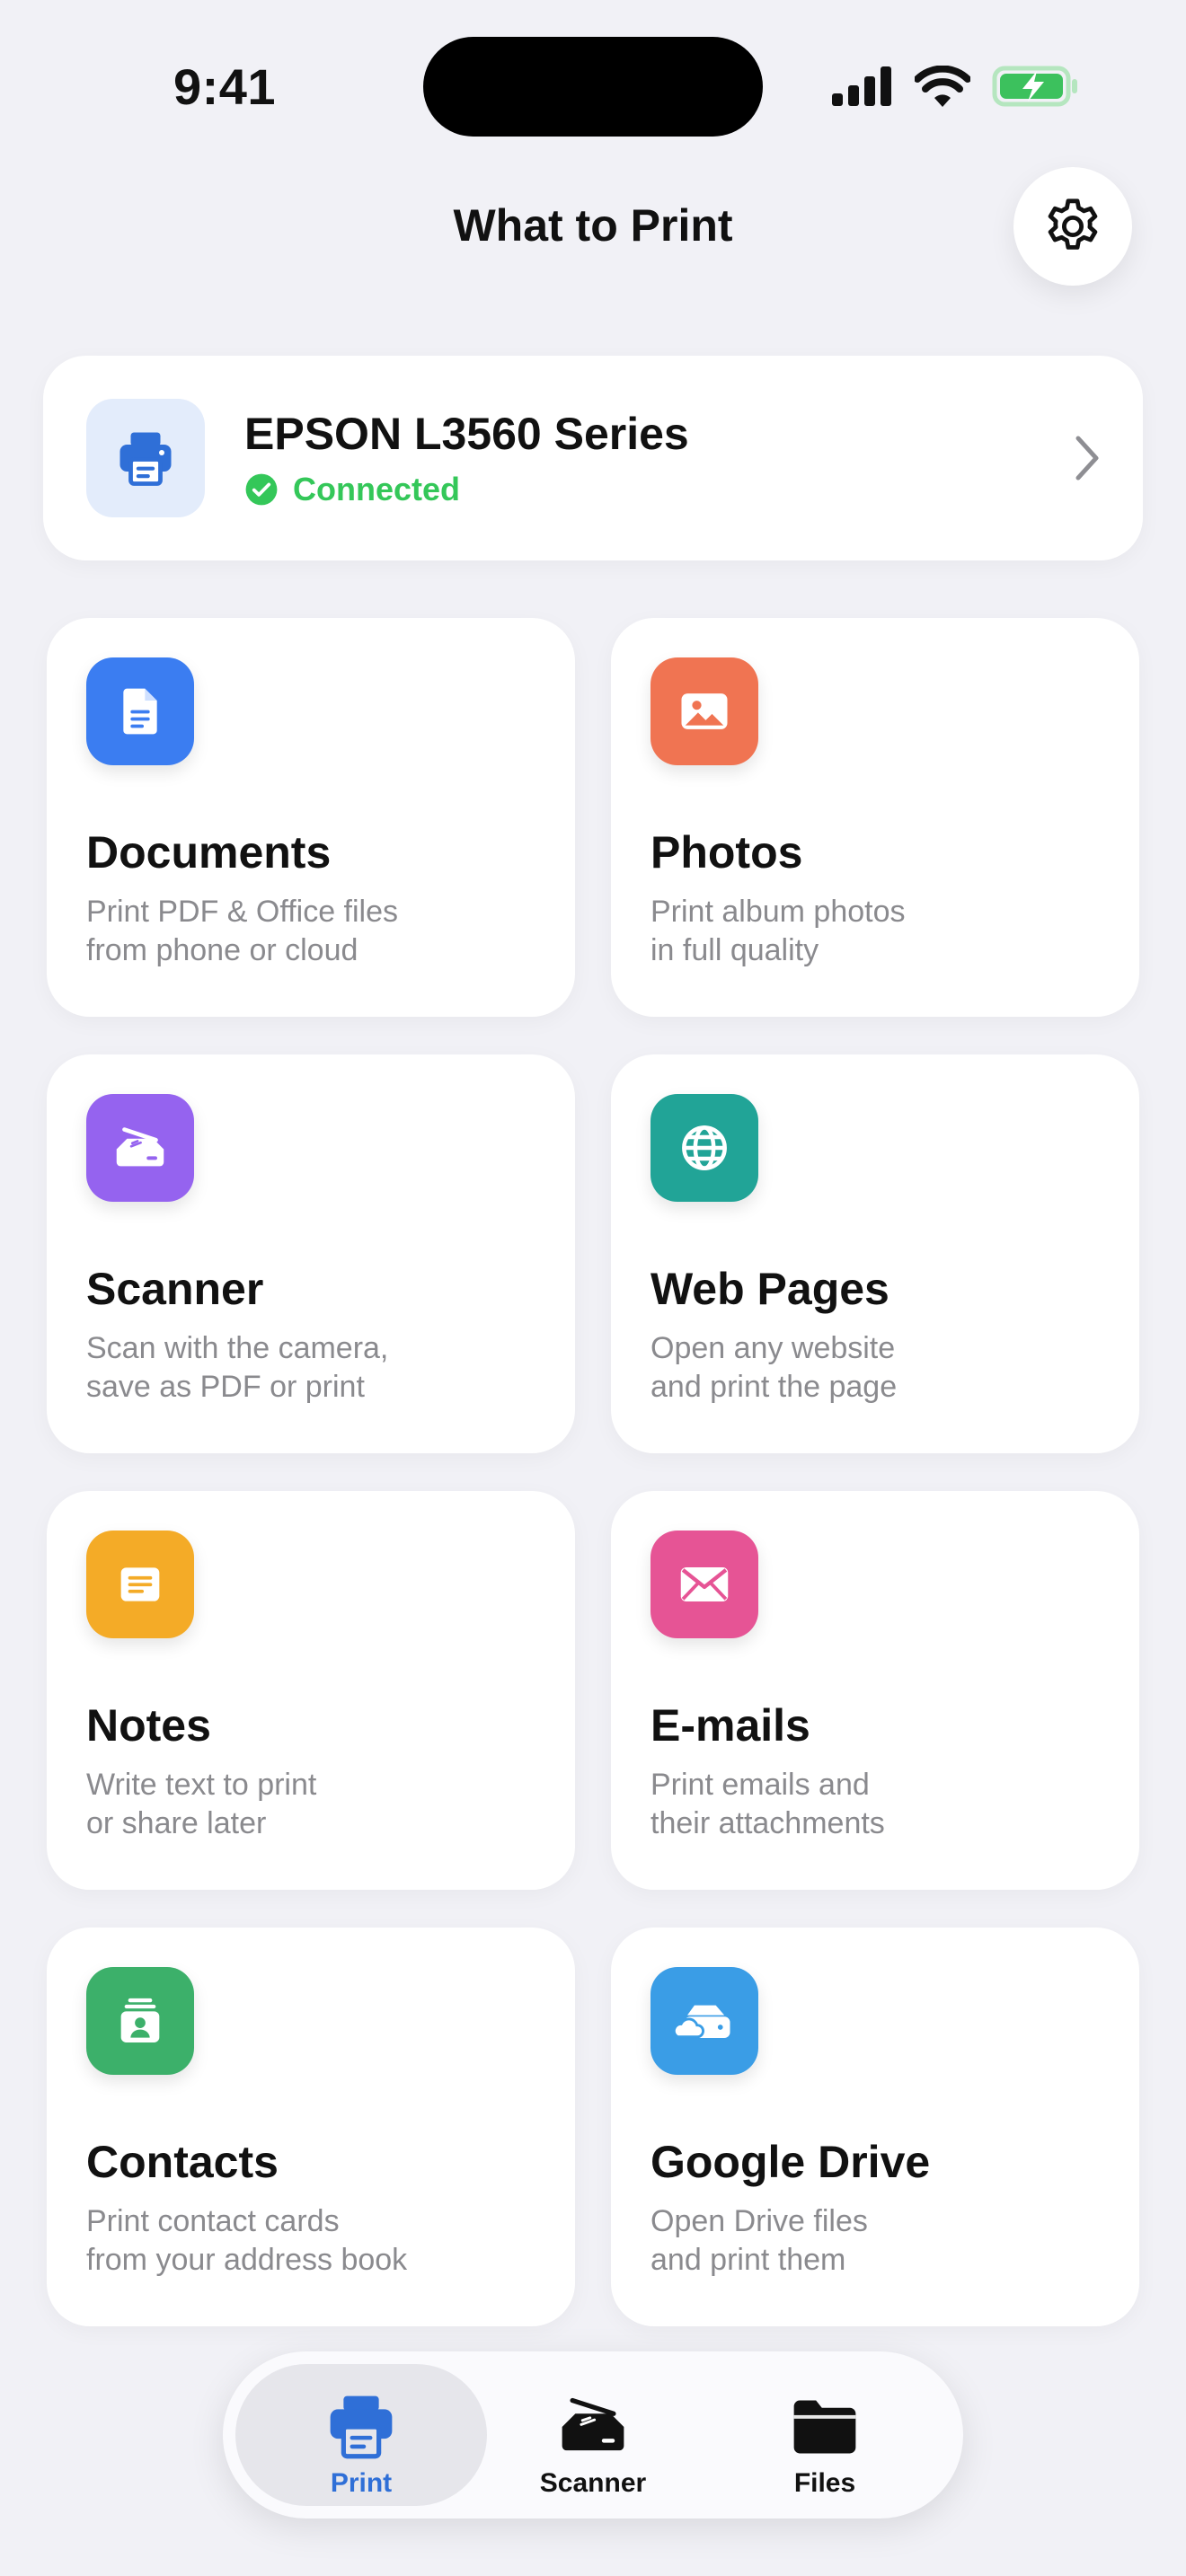  Describe the element at coordinates (148, 1725) in the screenshot. I see `card-title: Notes` at that location.